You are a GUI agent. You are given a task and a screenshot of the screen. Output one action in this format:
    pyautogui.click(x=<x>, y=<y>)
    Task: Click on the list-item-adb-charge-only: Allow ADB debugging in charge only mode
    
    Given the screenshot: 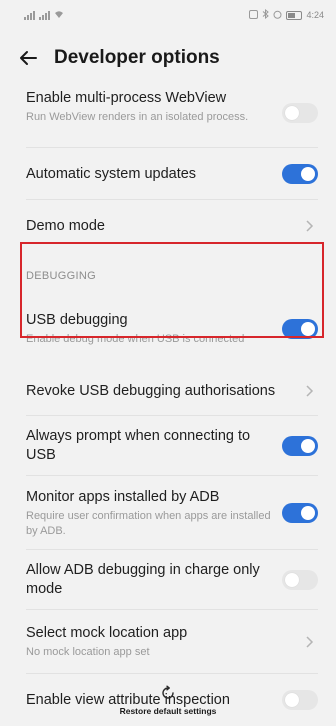 What is the action you would take?
    pyautogui.click(x=168, y=580)
    